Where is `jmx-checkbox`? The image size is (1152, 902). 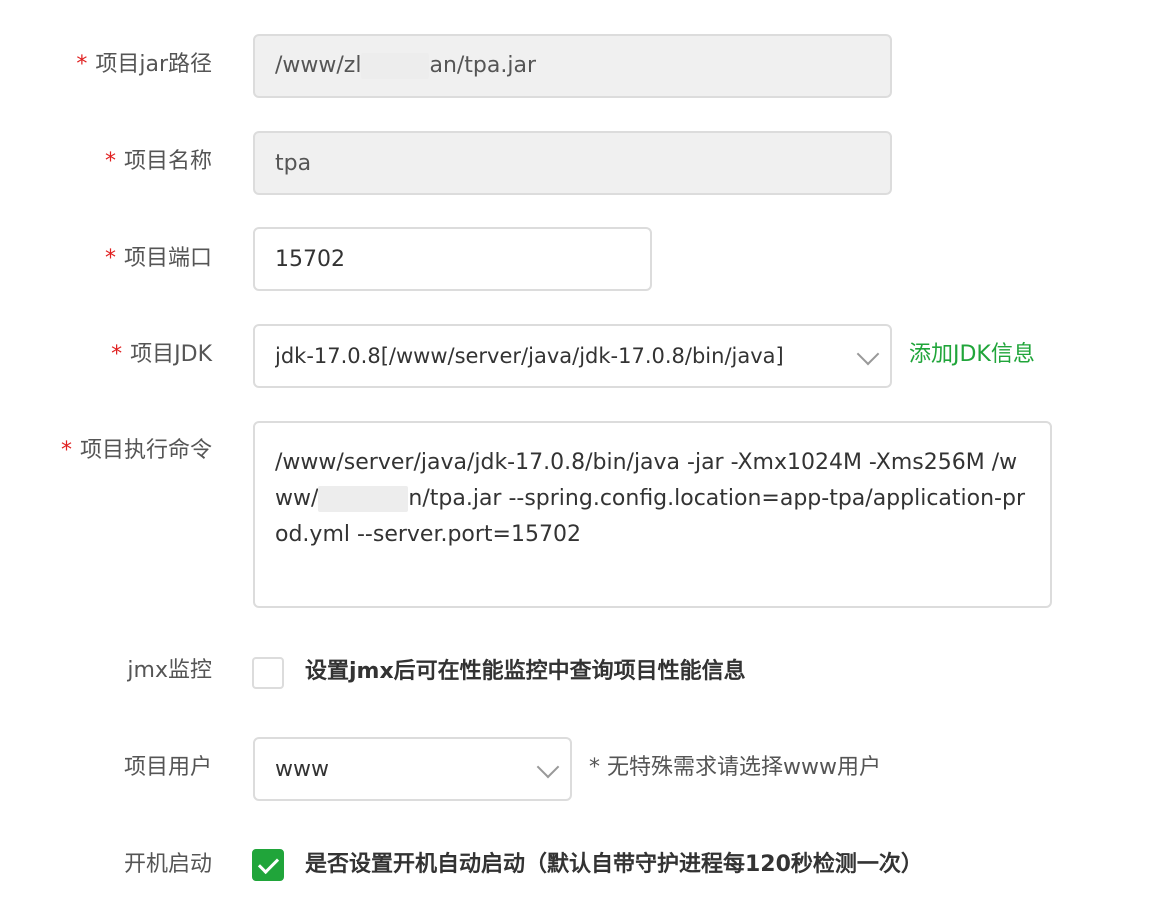 jmx-checkbox is located at coordinates (268, 673).